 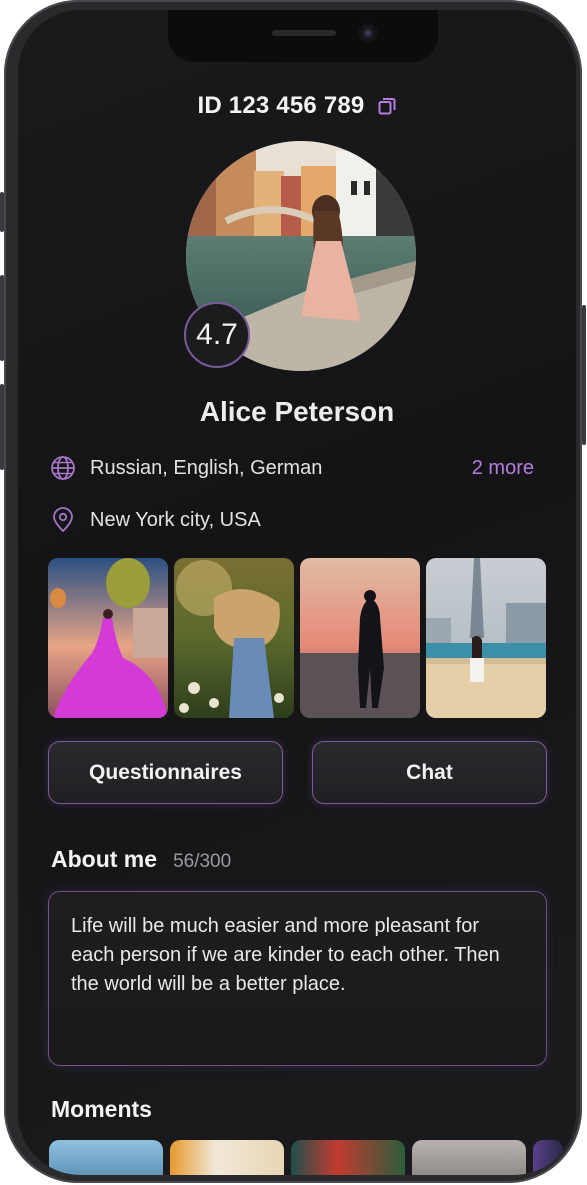 I want to click on volume-up-button, so click(x=2, y=318).